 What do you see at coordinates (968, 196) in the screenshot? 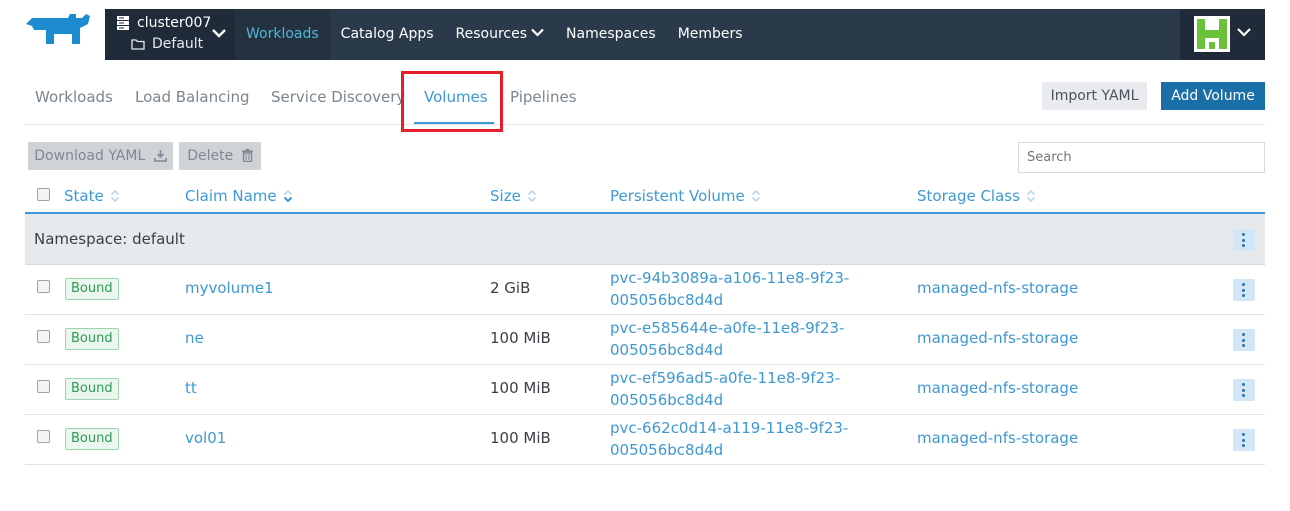
I see `column-storage-class-label: Storage Class` at bounding box center [968, 196].